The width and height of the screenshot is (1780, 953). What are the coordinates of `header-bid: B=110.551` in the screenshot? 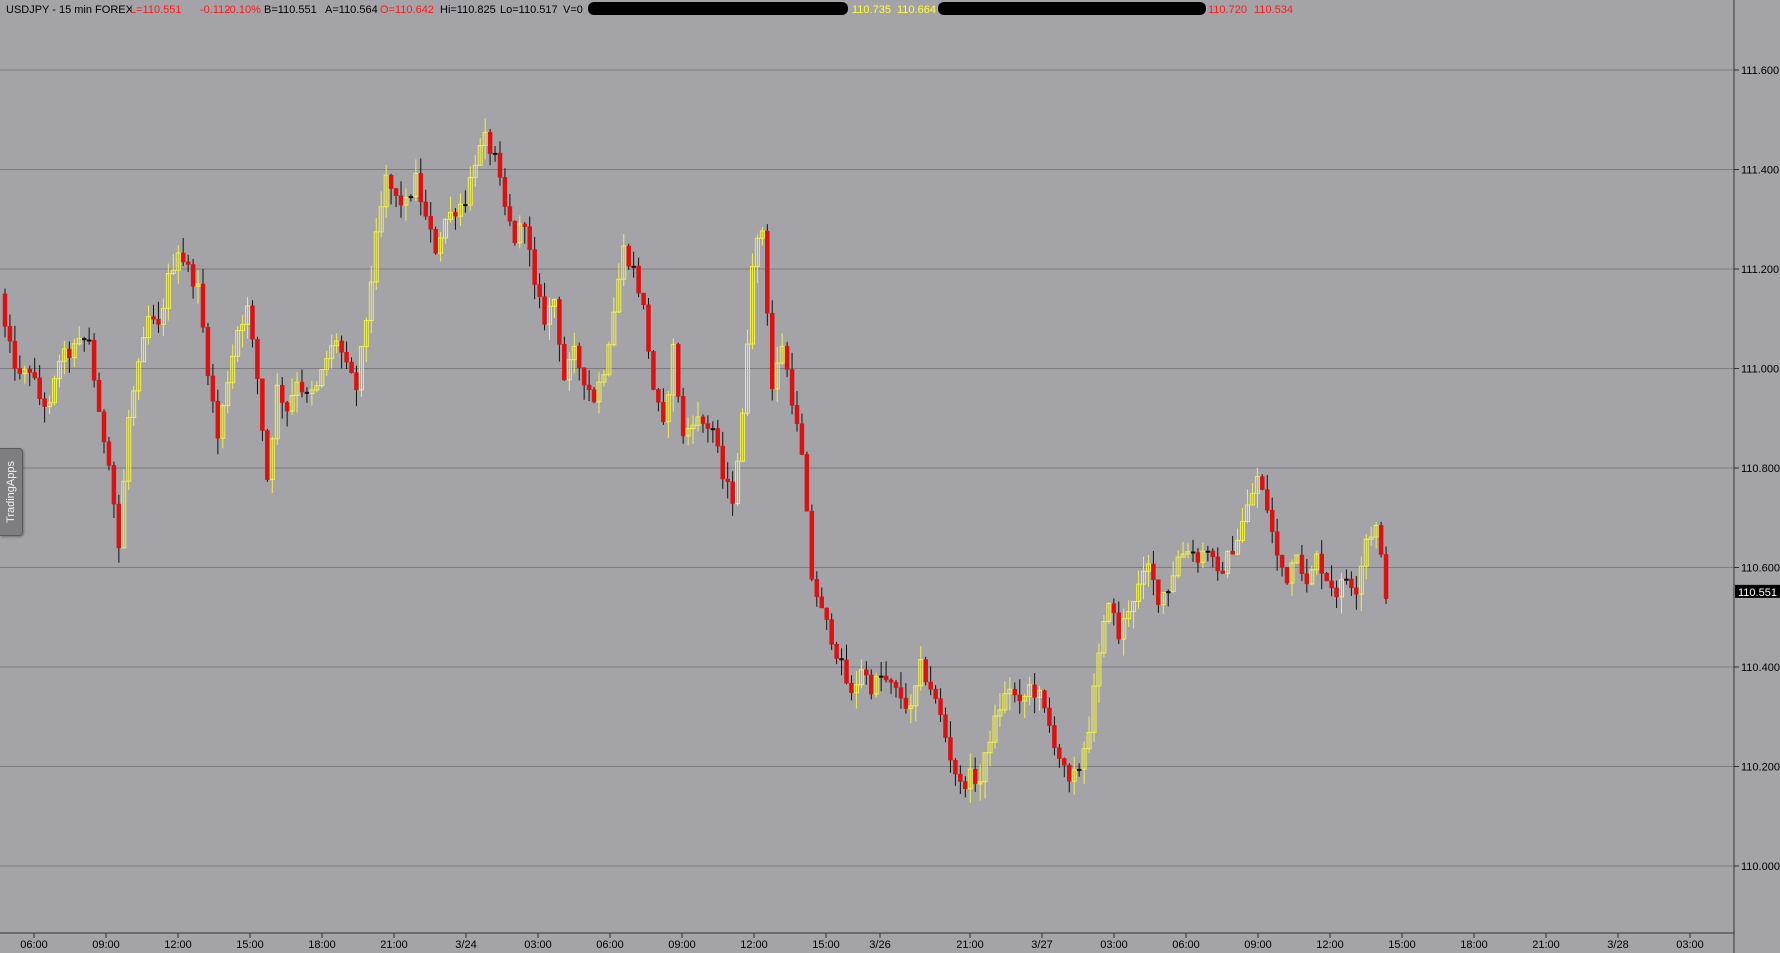 It's located at (290, 10).